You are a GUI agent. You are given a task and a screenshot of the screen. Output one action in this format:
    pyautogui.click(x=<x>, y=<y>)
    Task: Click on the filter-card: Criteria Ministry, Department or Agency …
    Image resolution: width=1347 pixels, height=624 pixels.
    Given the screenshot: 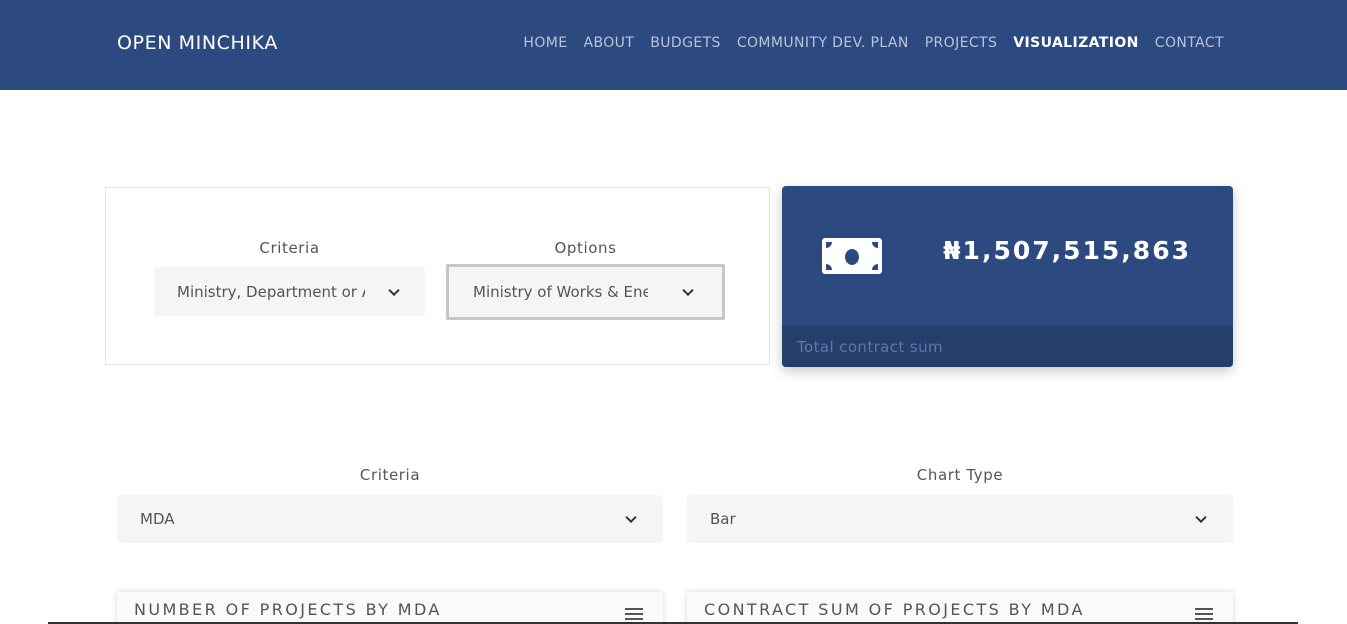 What is the action you would take?
    pyautogui.click(x=437, y=276)
    